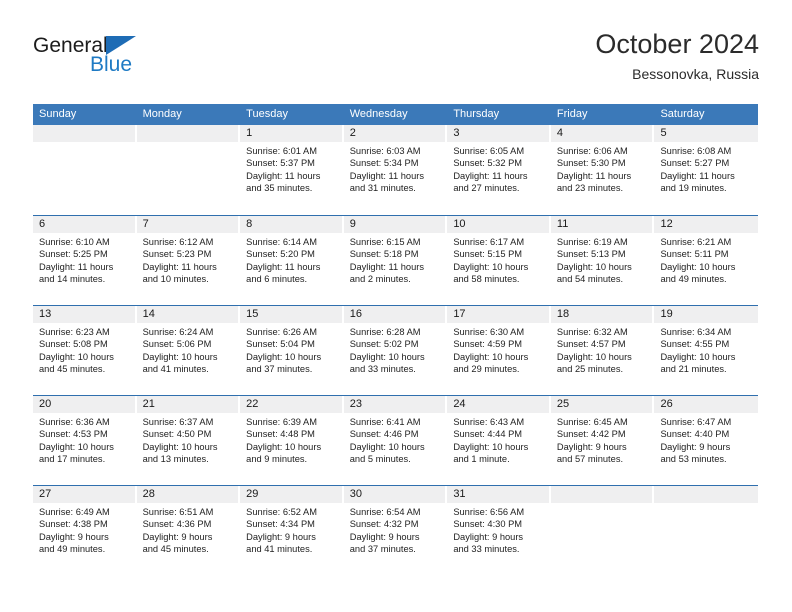  Describe the element at coordinates (384, 434) in the screenshot. I see `sunset-text: Sunset: 4:46 PM` at that location.